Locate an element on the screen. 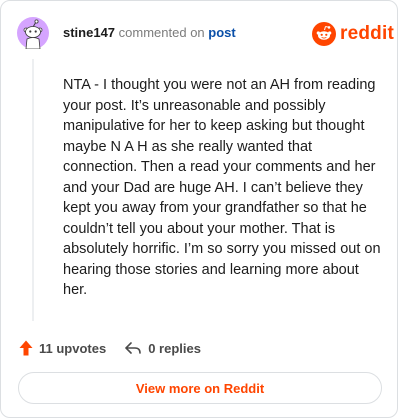 This screenshot has width=400, height=420. snoo-avatar-icon is located at coordinates (33, 33).